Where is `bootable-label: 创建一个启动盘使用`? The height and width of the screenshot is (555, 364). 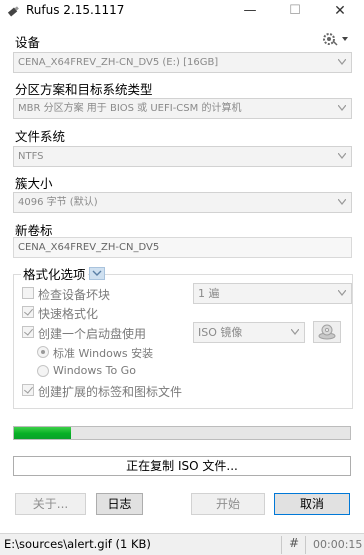
bootable-label: 创建一个启动盘使用 is located at coordinates (92, 334).